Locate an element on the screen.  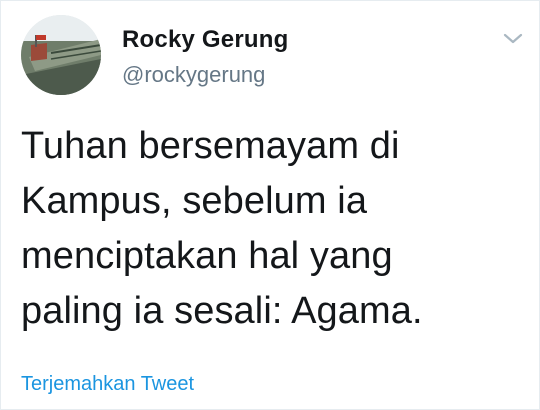
author-block: Rocky Gerung @rockygerung is located at coordinates (205, 57).